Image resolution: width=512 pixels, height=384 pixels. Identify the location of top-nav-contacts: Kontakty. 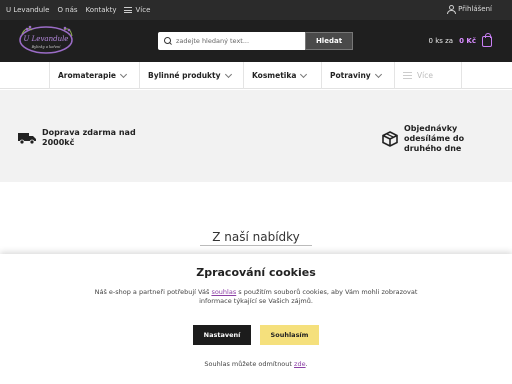
(101, 10).